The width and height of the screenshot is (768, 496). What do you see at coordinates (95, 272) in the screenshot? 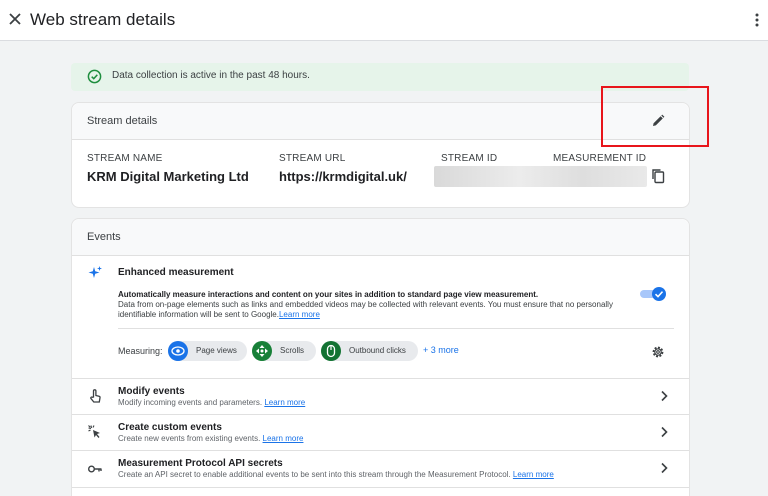
I see `sparkle-icon` at bounding box center [95, 272].